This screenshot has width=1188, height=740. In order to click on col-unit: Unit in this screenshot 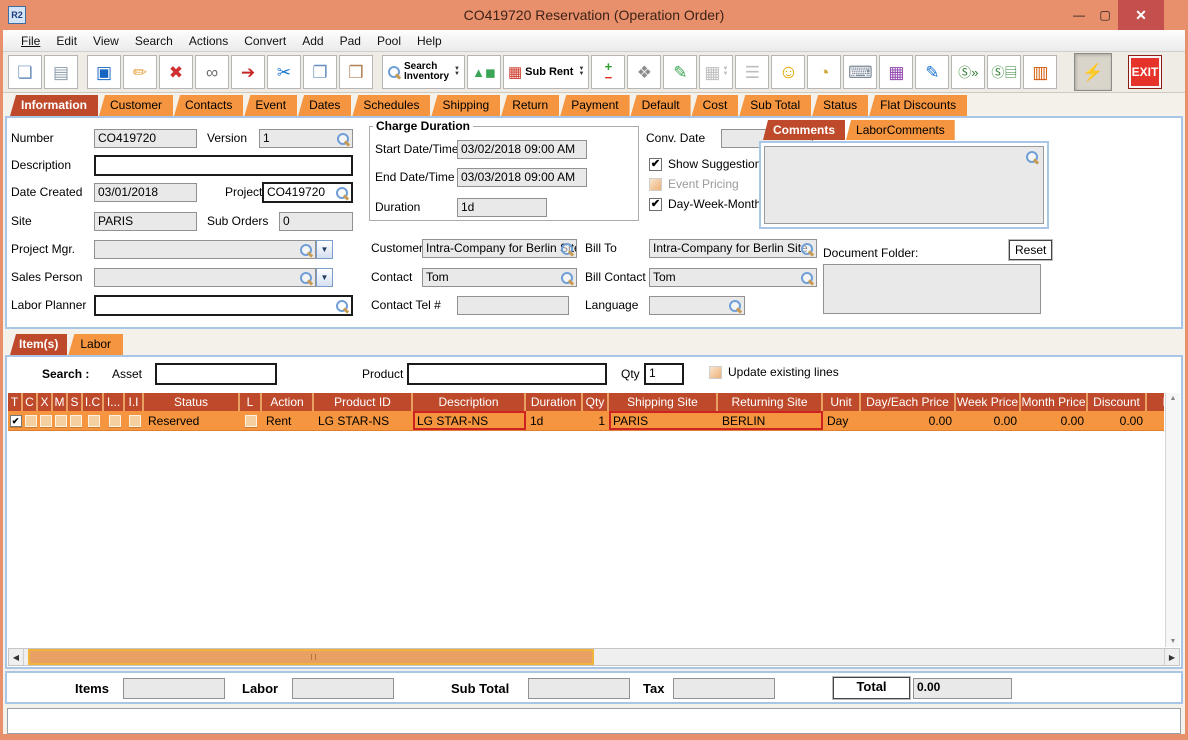, I will do `click(842, 402)`.